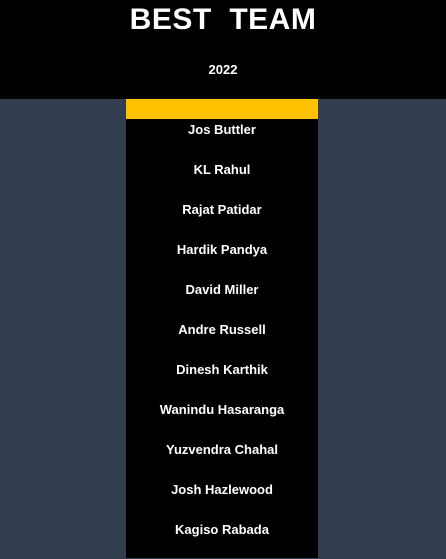 The image size is (446, 559). Describe the element at coordinates (223, 69) in the screenshot. I see `year-label: 2022` at that location.